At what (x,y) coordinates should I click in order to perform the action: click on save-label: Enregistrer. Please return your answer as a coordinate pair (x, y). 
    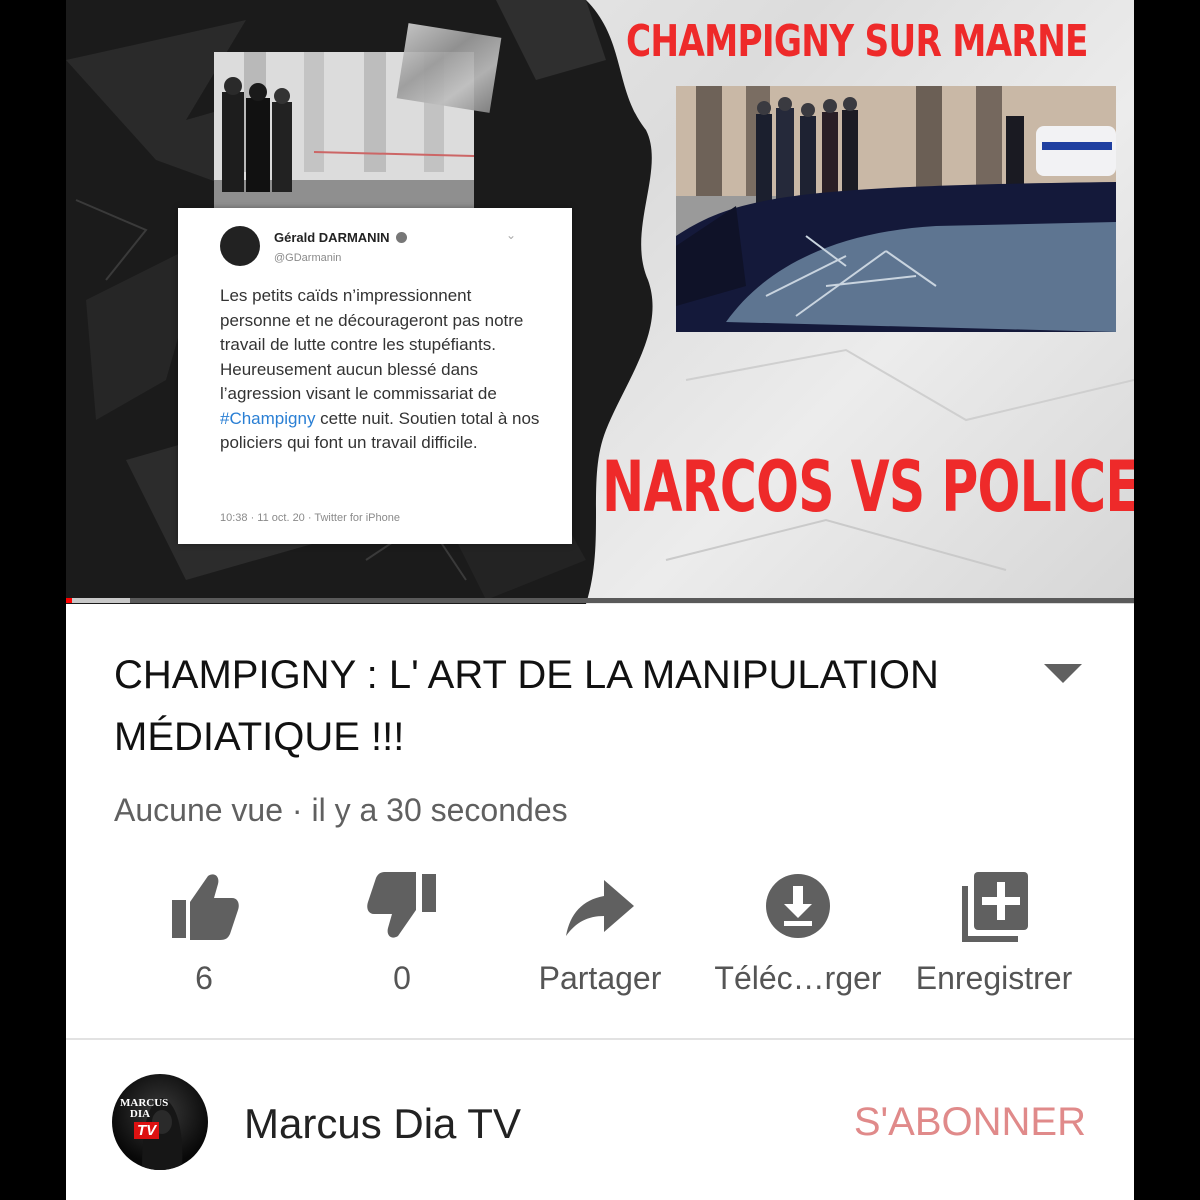
    Looking at the image, I should click on (994, 978).